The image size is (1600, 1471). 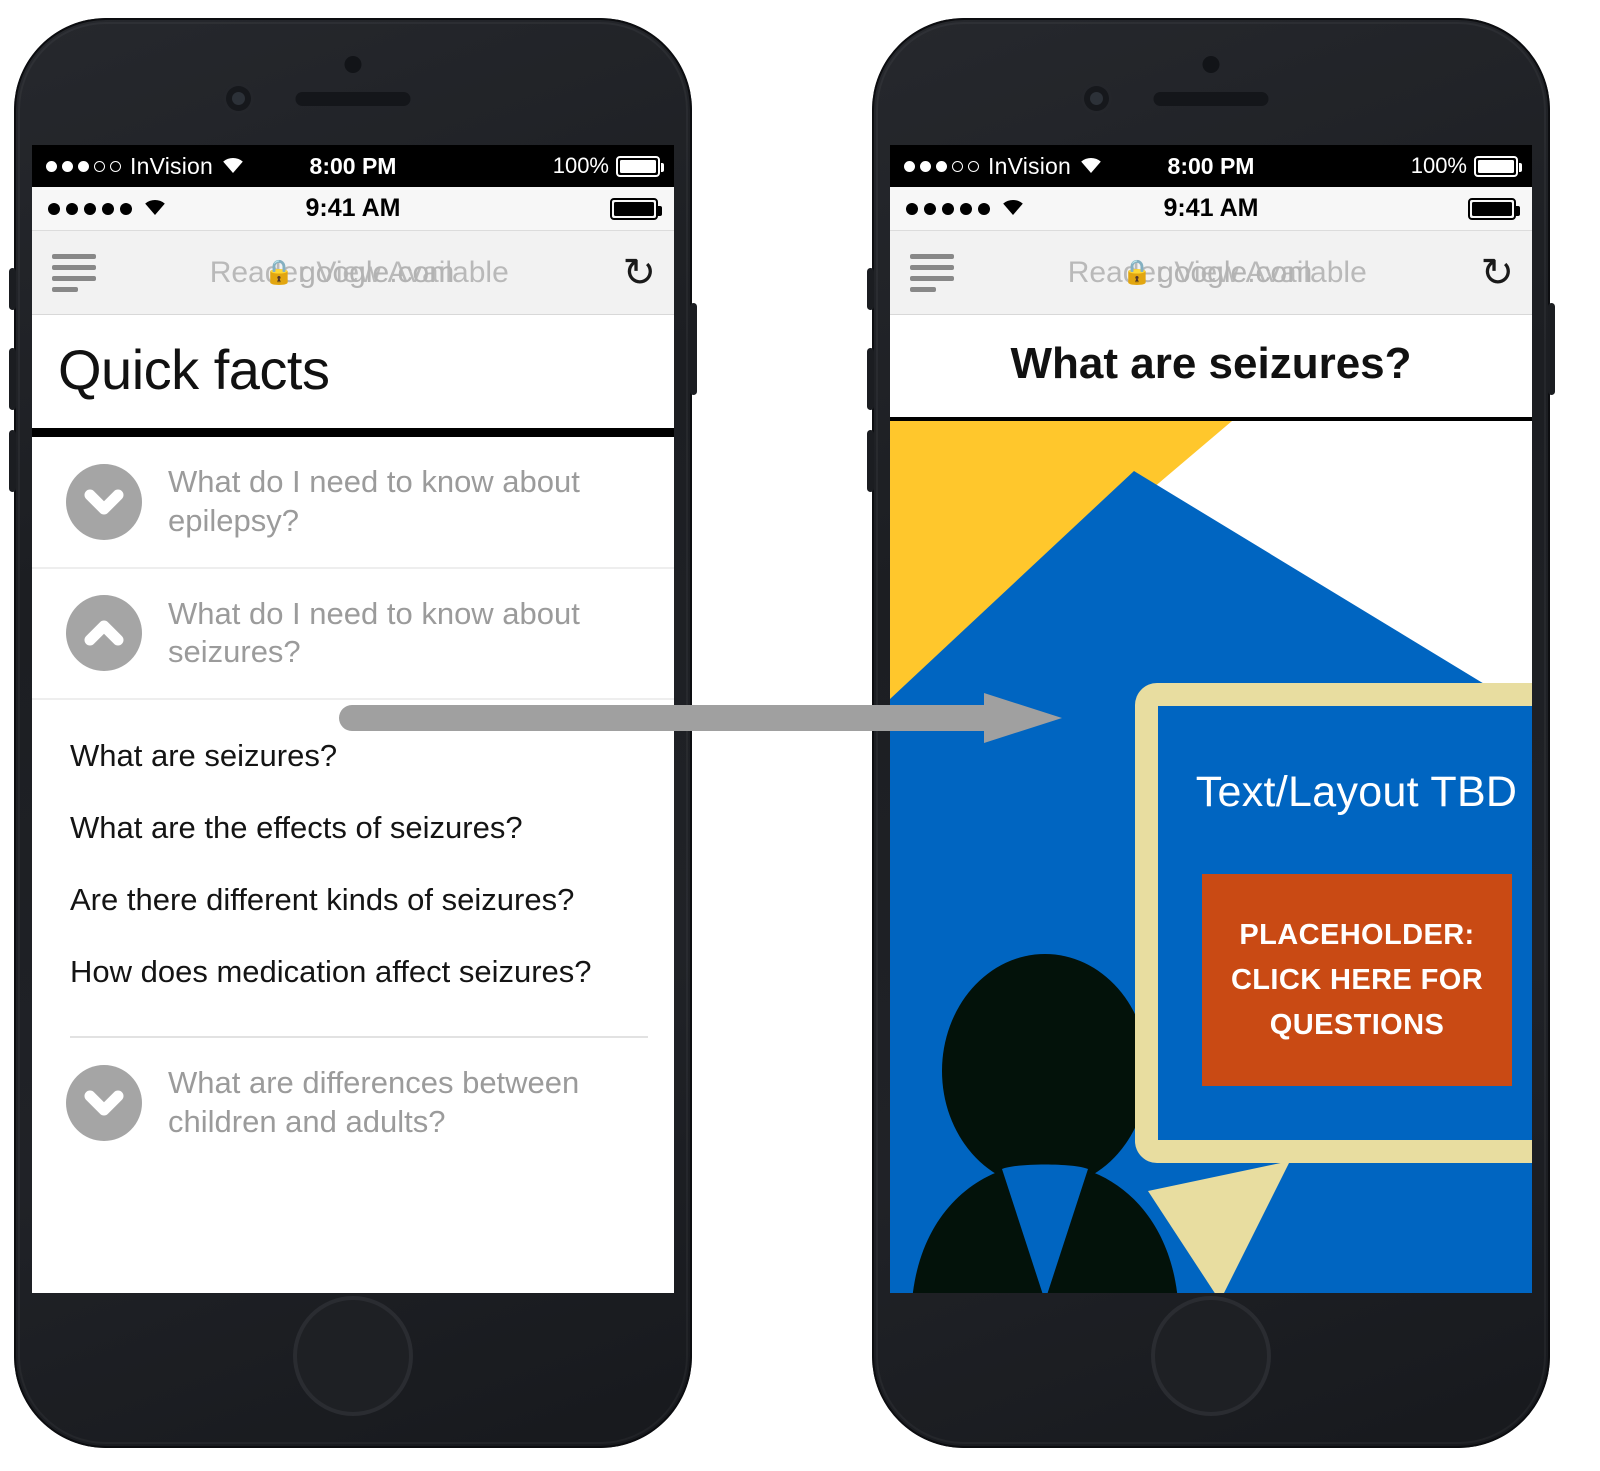 What do you see at coordinates (353, 376) in the screenshot?
I see `page-header: Quick facts` at bounding box center [353, 376].